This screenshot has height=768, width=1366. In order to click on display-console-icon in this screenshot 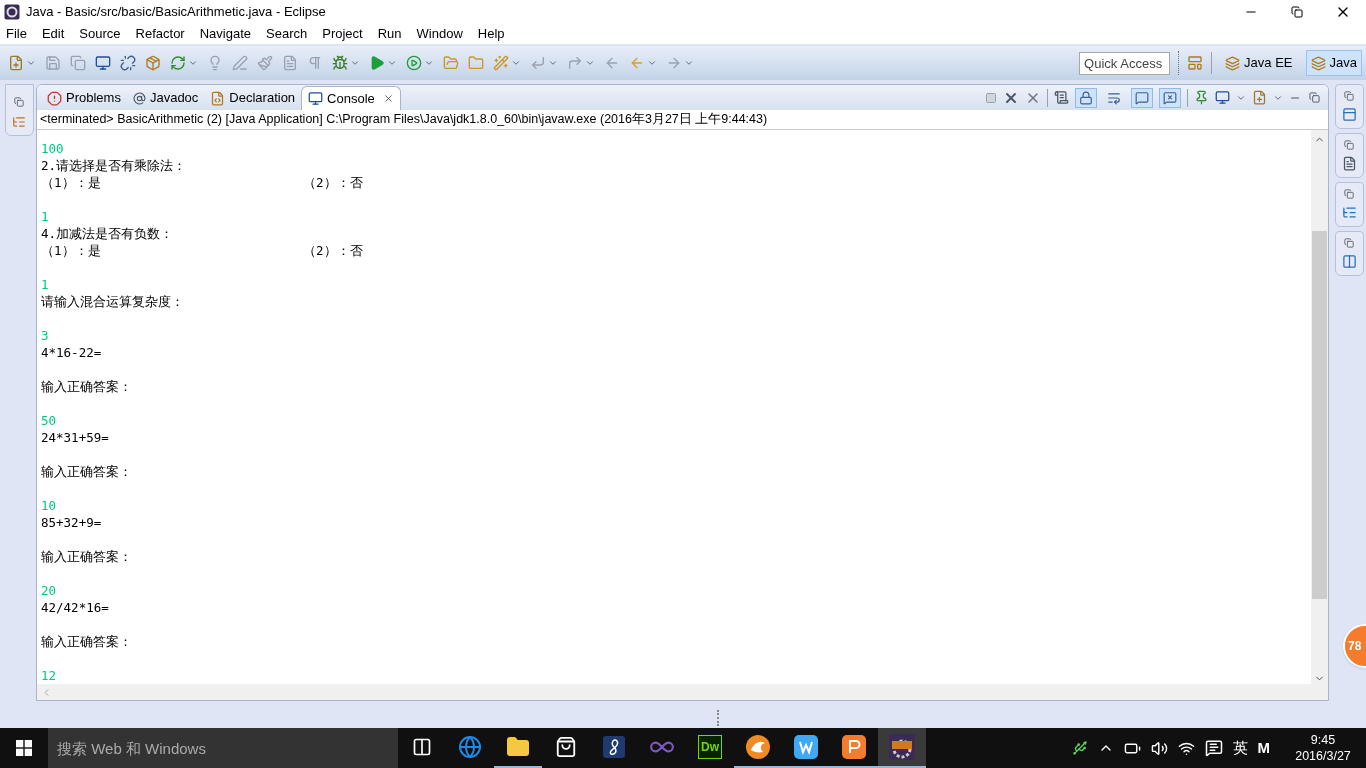, I will do `click(1222, 97)`.